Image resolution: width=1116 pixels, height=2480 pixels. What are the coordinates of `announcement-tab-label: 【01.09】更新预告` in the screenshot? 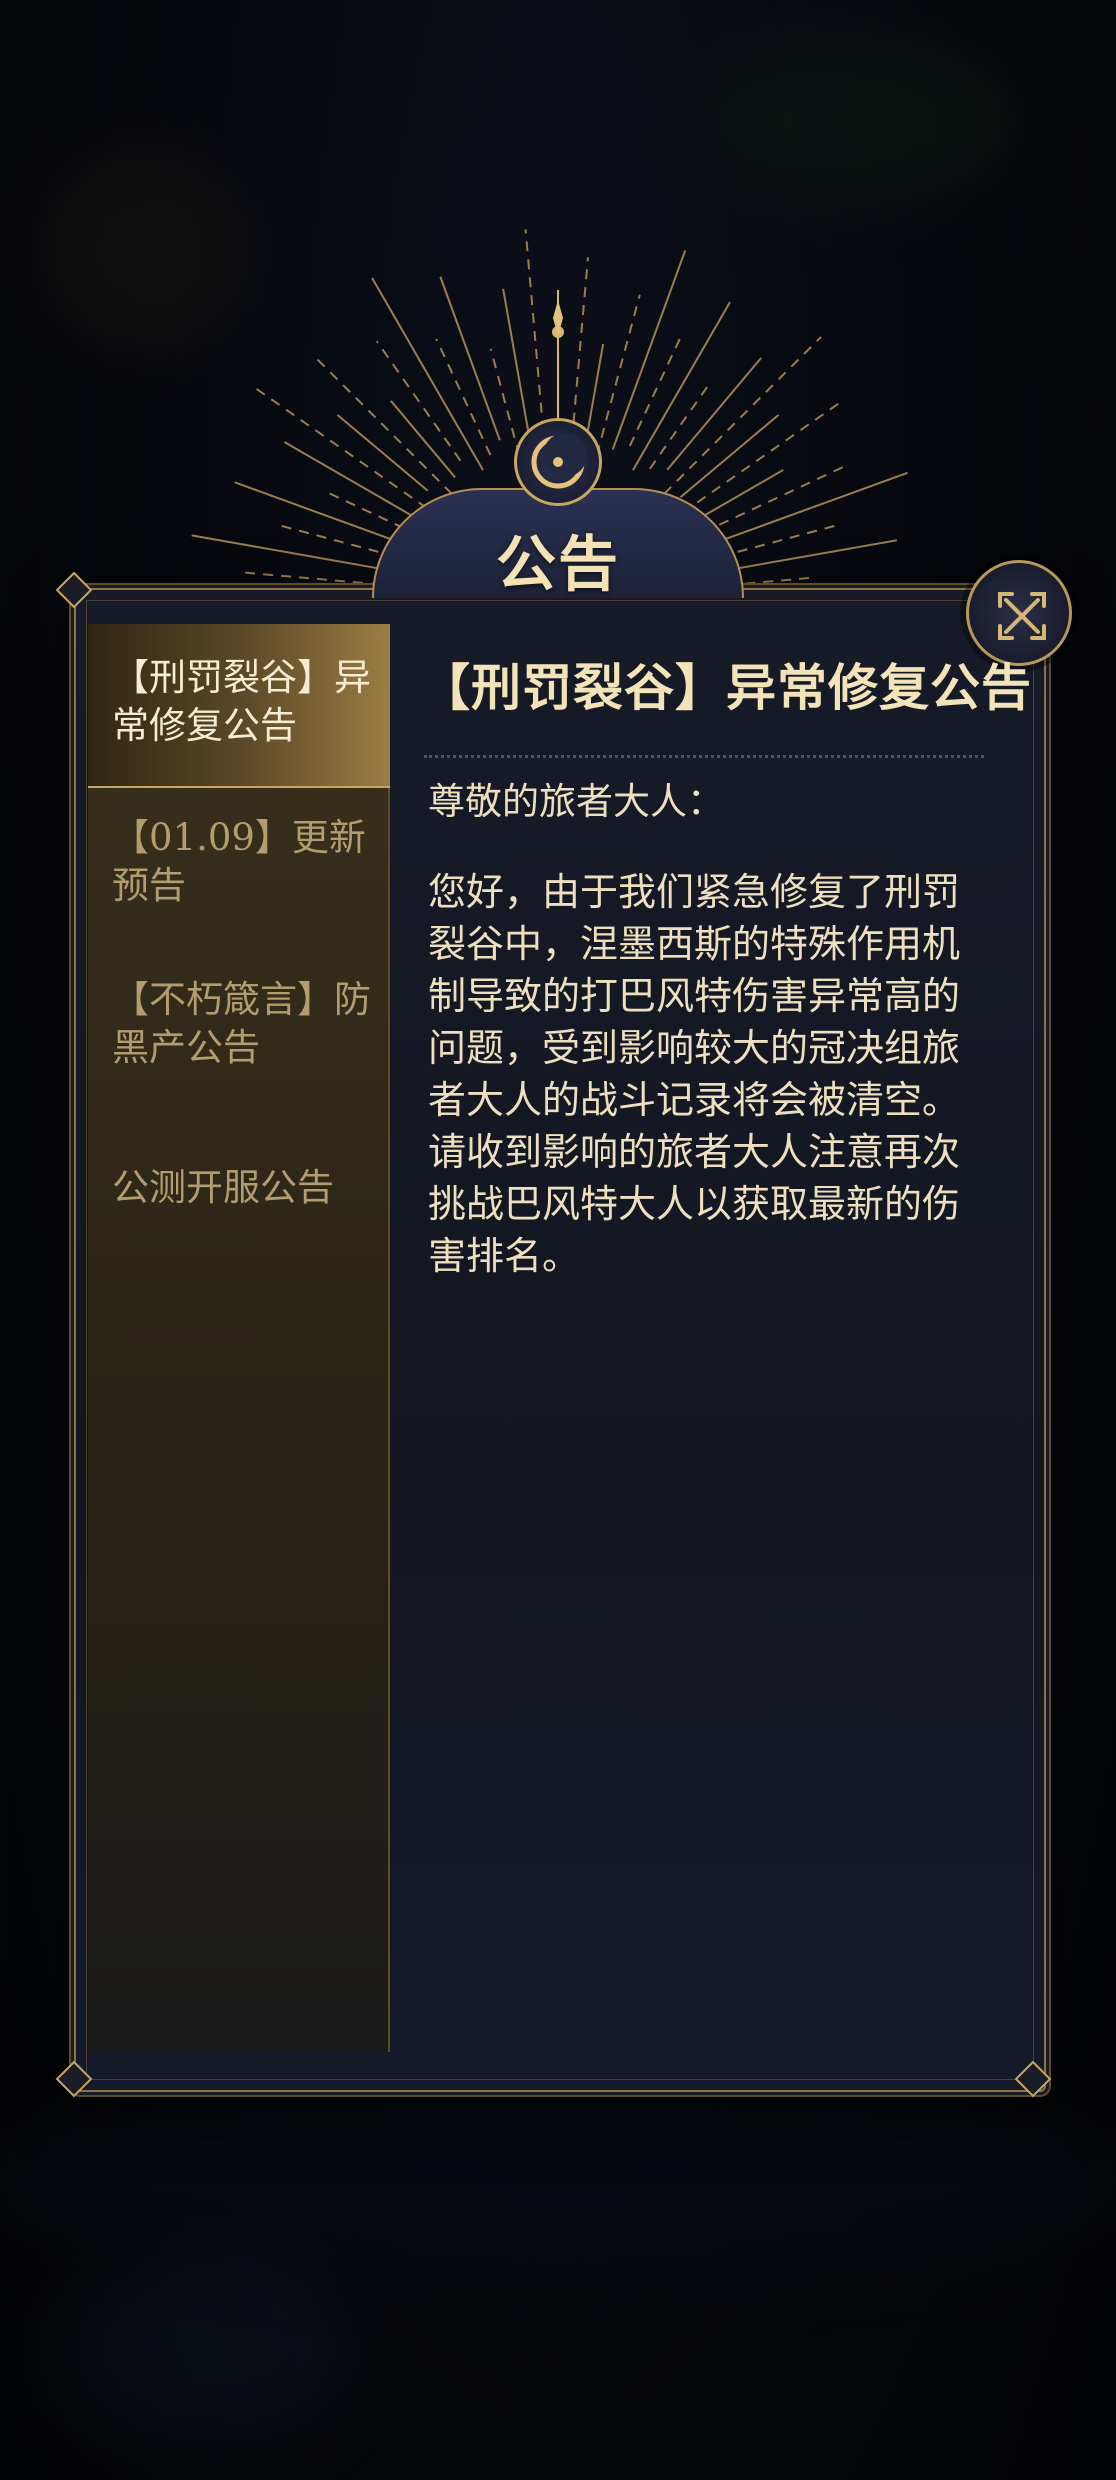 It's located at (239, 861).